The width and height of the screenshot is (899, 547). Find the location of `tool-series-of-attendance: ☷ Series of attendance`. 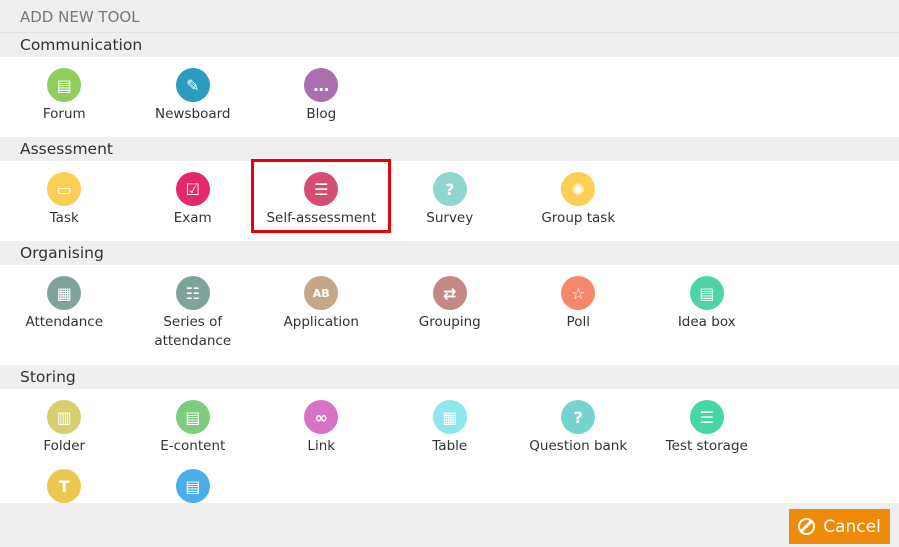

tool-series-of-attendance: ☷ Series of attendance is located at coordinates (193, 320).